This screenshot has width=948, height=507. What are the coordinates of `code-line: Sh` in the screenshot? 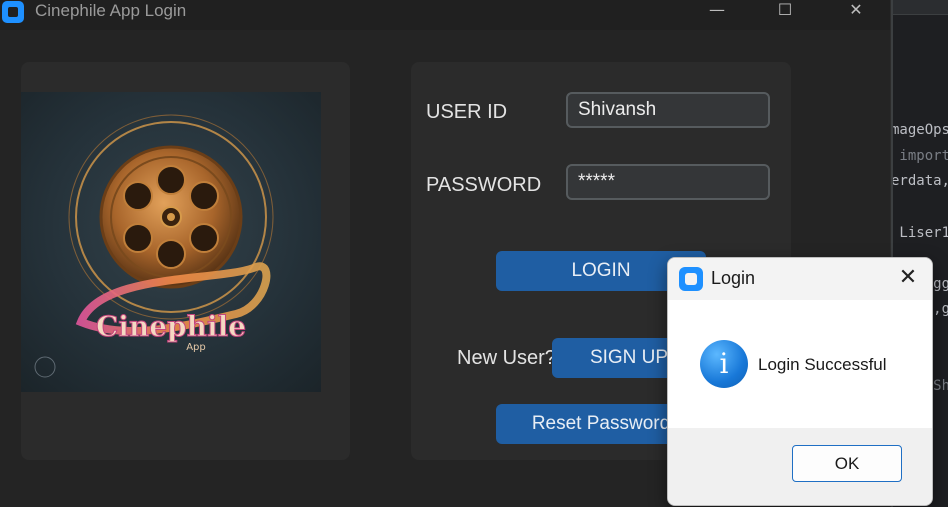 It's located at (940, 386).